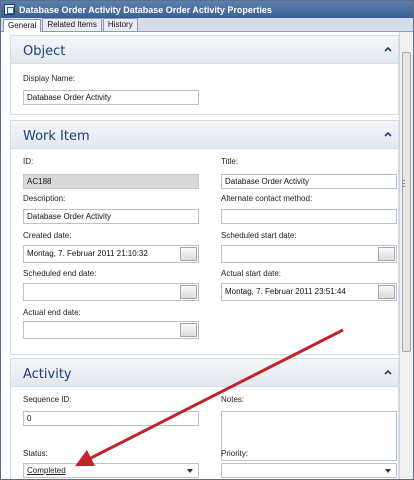  Describe the element at coordinates (87, 253) in the screenshot. I see `created-date-value: Montag, 7. Februar 2011 21:10:32` at that location.